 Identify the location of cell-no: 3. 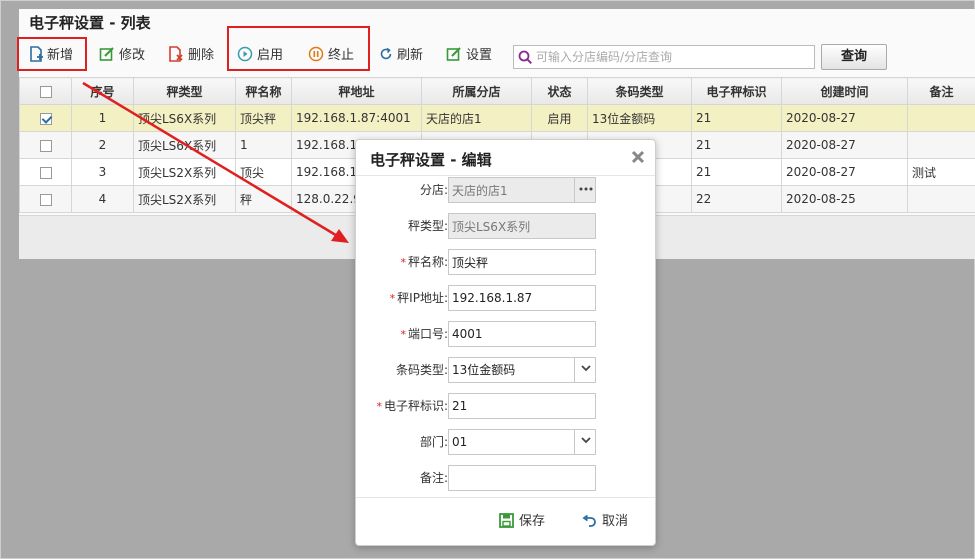
(102, 172).